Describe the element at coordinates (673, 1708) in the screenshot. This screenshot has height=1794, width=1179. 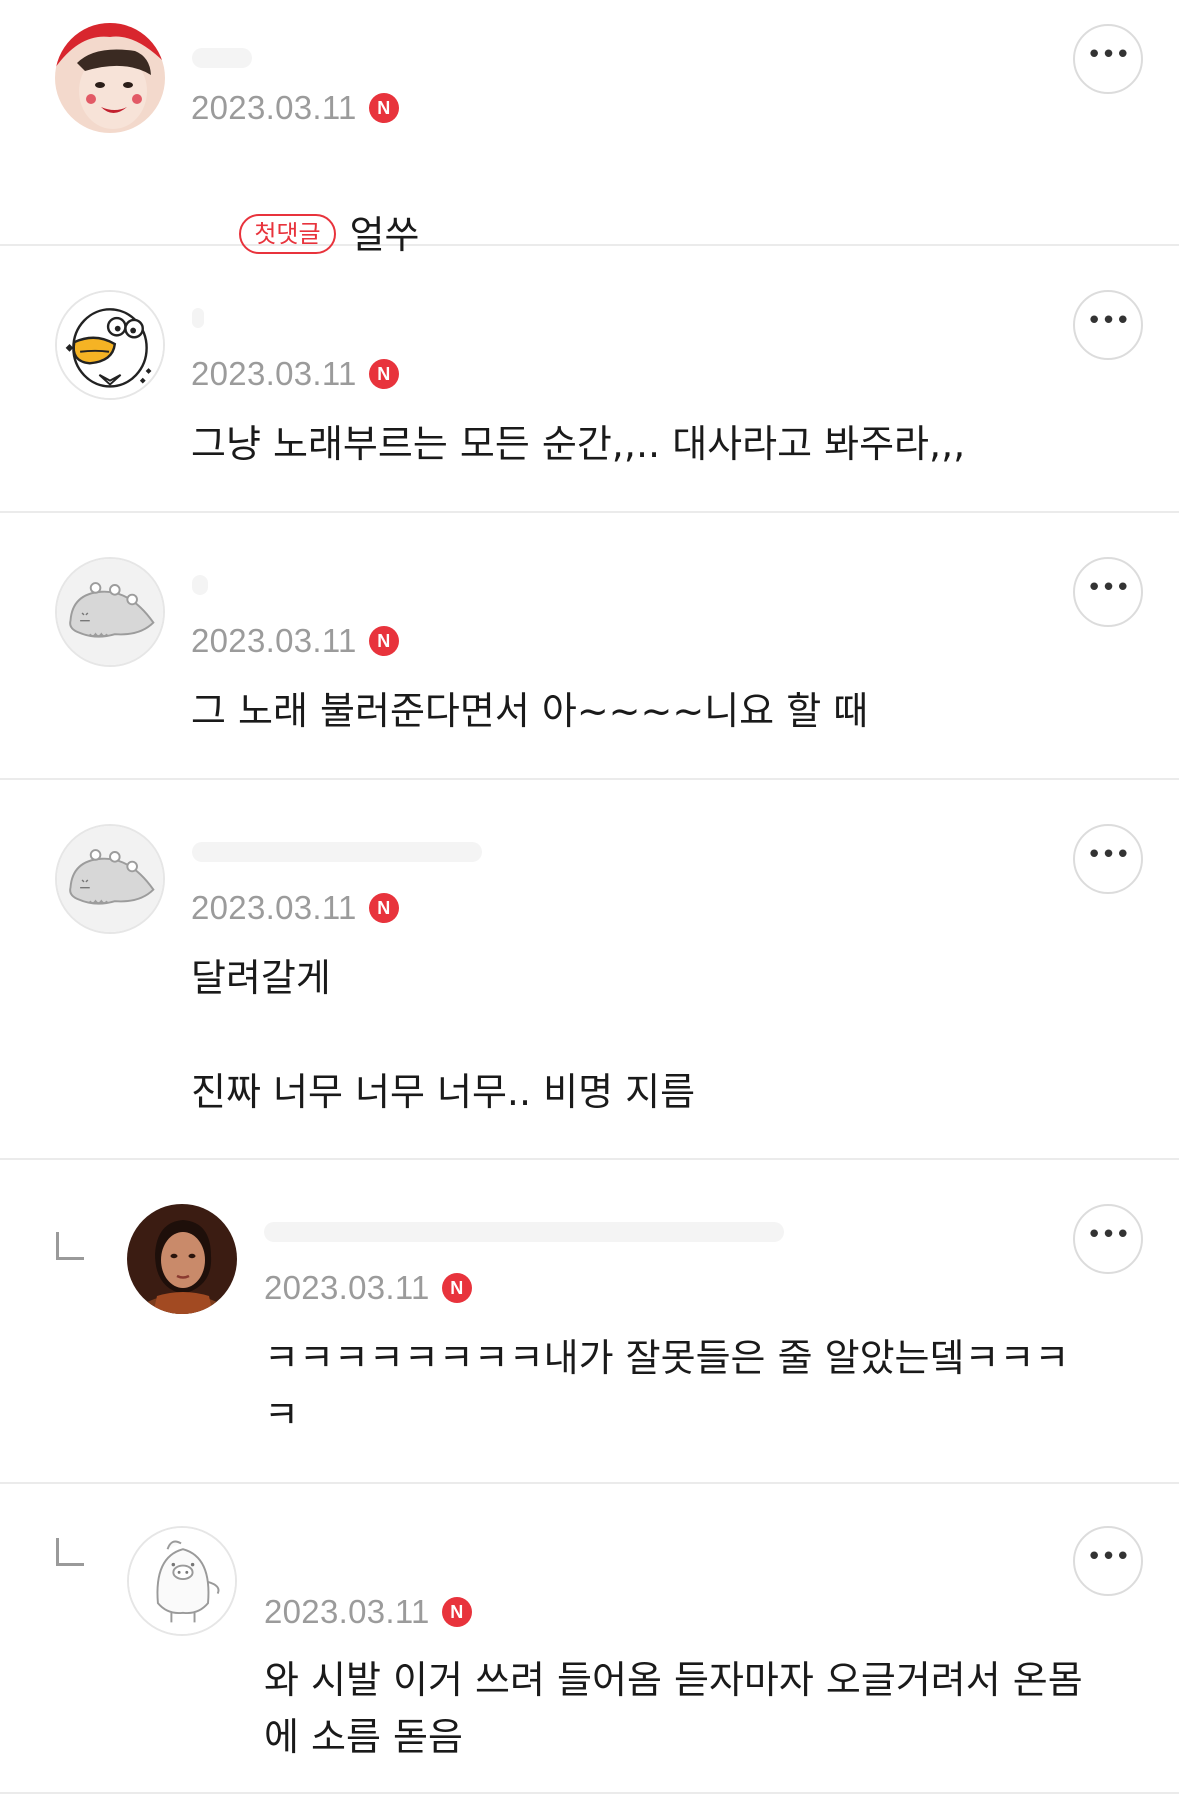
I see `comment-body: 와 시발 이거 쓰려 들어옴 듣자마자 오글거려서 온몸 에 소름 돋음` at that location.